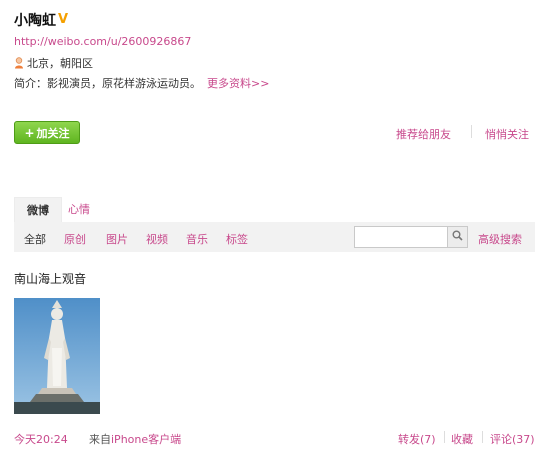 This screenshot has width=550, height=462. I want to click on filter-video: 视频, so click(157, 239).